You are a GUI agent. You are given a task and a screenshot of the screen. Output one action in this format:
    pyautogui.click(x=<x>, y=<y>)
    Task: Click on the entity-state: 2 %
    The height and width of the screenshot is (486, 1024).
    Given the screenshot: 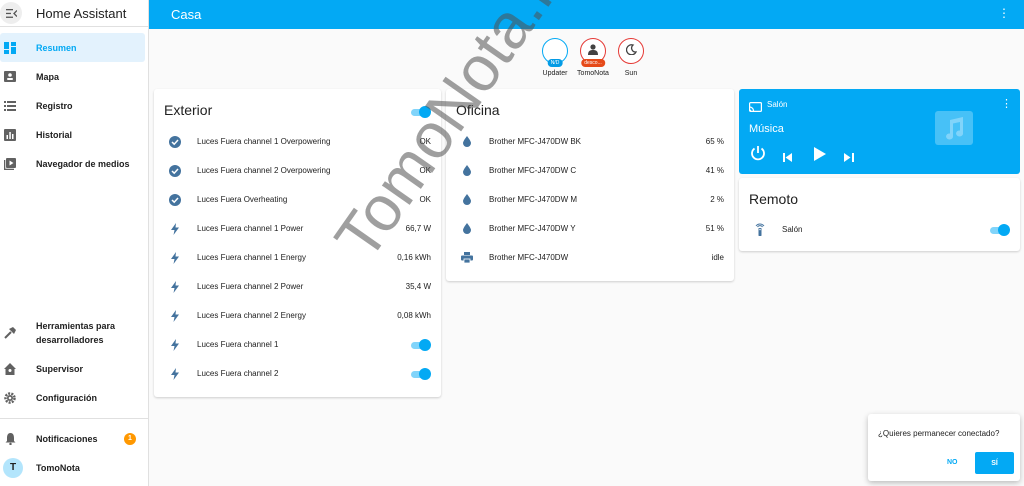 What is the action you would take?
    pyautogui.click(x=717, y=199)
    